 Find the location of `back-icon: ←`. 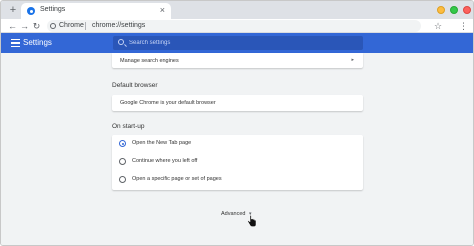

back-icon: ← is located at coordinates (12, 26).